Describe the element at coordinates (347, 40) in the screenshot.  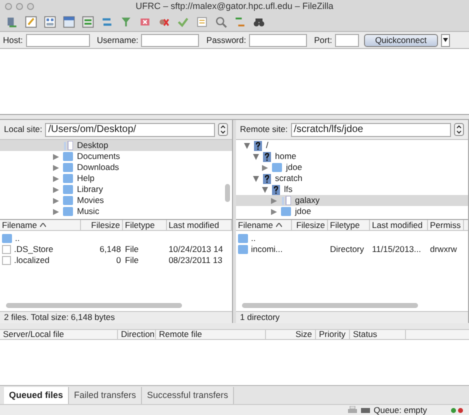
I see `port-field` at that location.